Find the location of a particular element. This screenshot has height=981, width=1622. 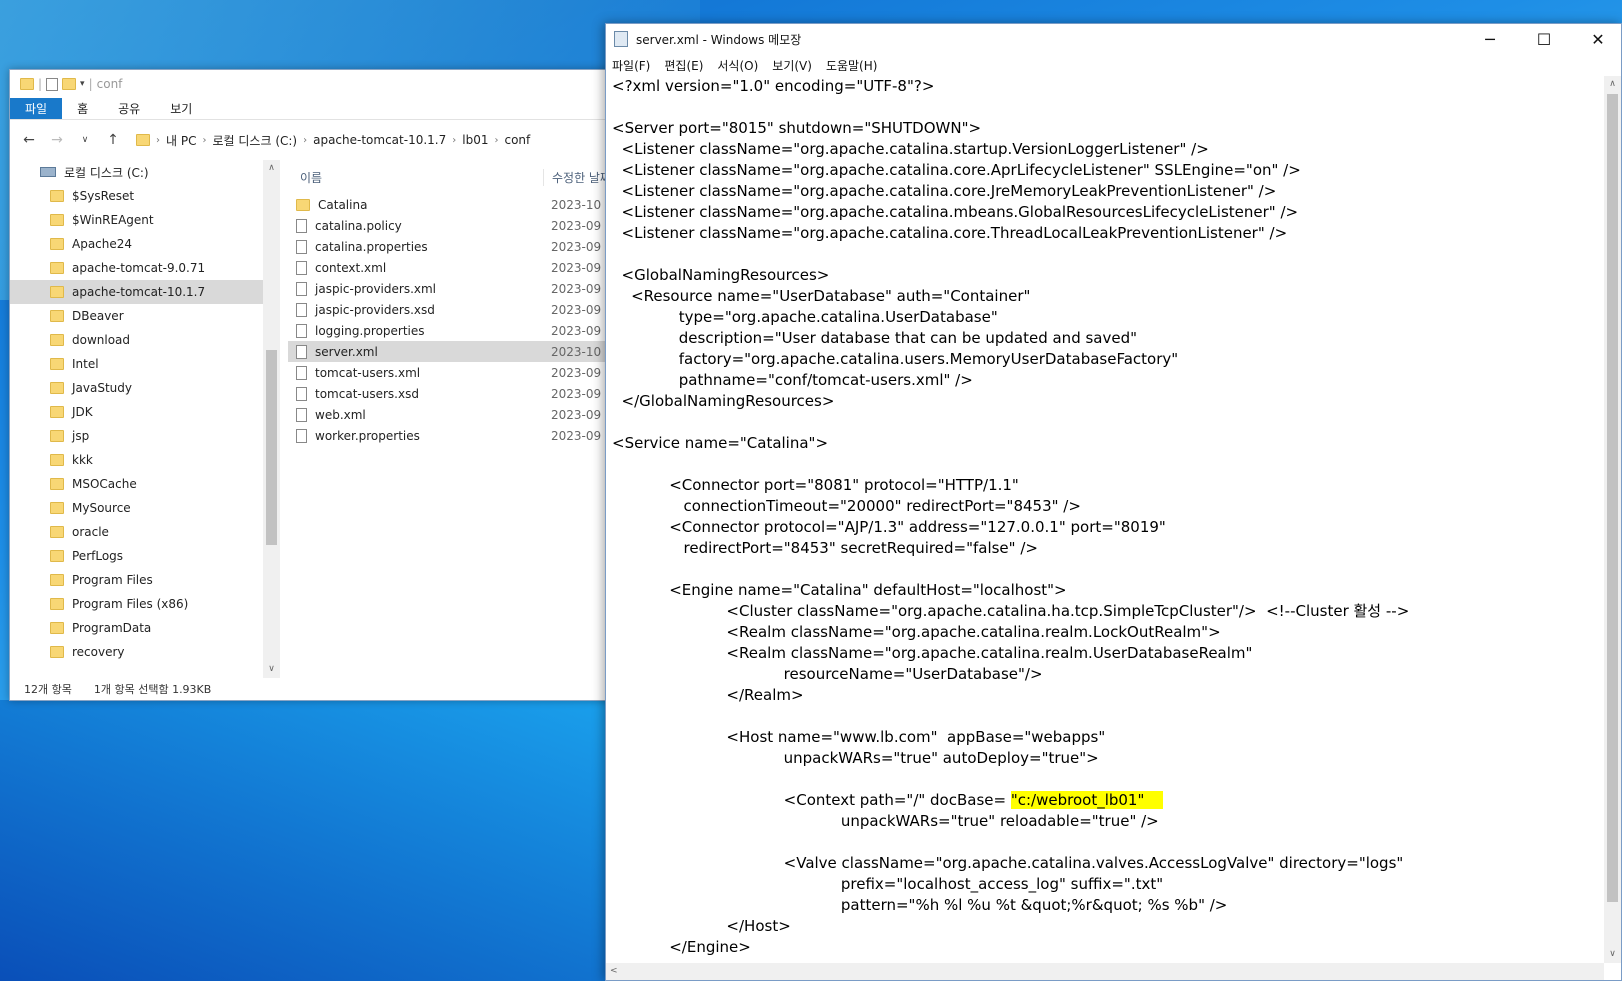

file-name-cell: worker.properties is located at coordinates (415, 435).